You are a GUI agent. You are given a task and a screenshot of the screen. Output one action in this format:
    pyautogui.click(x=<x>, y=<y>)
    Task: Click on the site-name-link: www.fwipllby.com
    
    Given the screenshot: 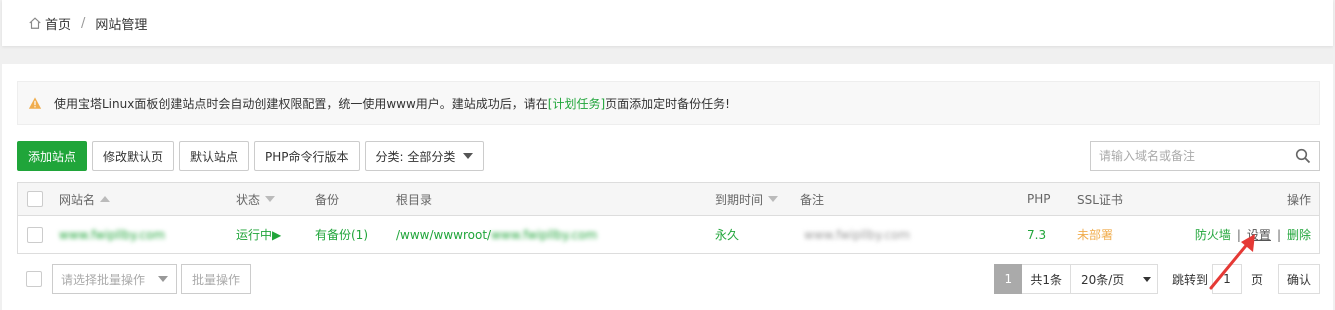 What is the action you would take?
    pyautogui.click(x=112, y=234)
    